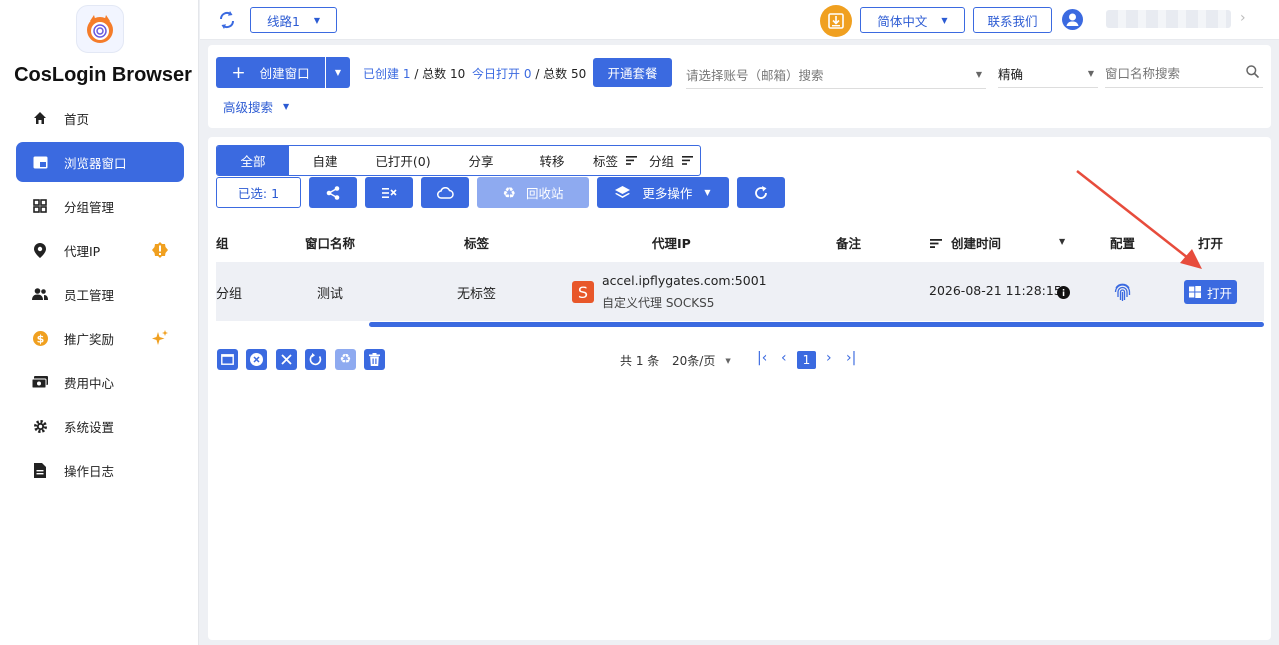  I want to click on delete-button, so click(374, 359).